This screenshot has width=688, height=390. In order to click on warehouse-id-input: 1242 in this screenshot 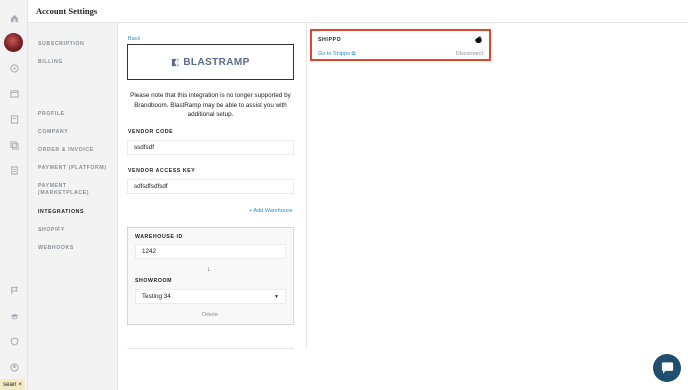, I will do `click(210, 251)`.